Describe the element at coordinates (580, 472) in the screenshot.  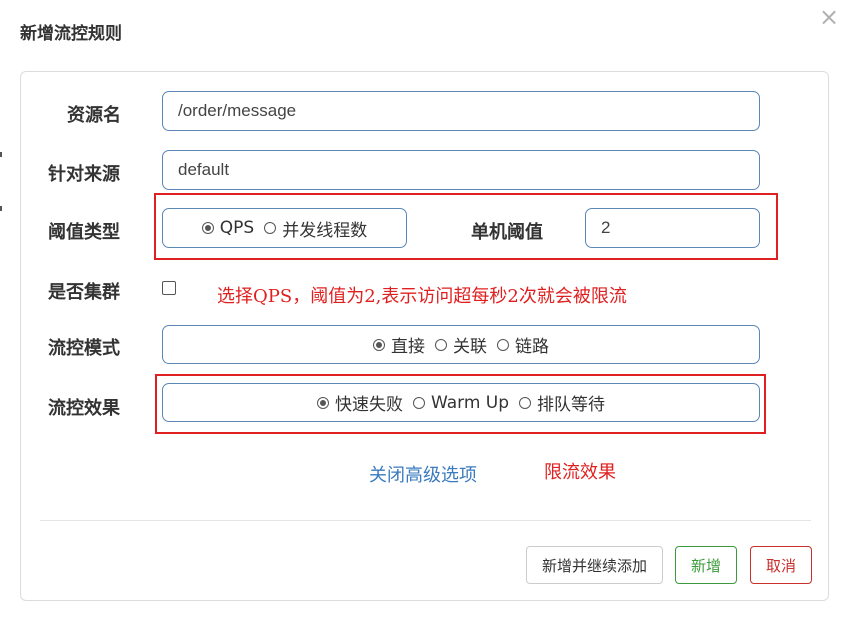
I see `effect-annotation-text: 限流效果` at that location.